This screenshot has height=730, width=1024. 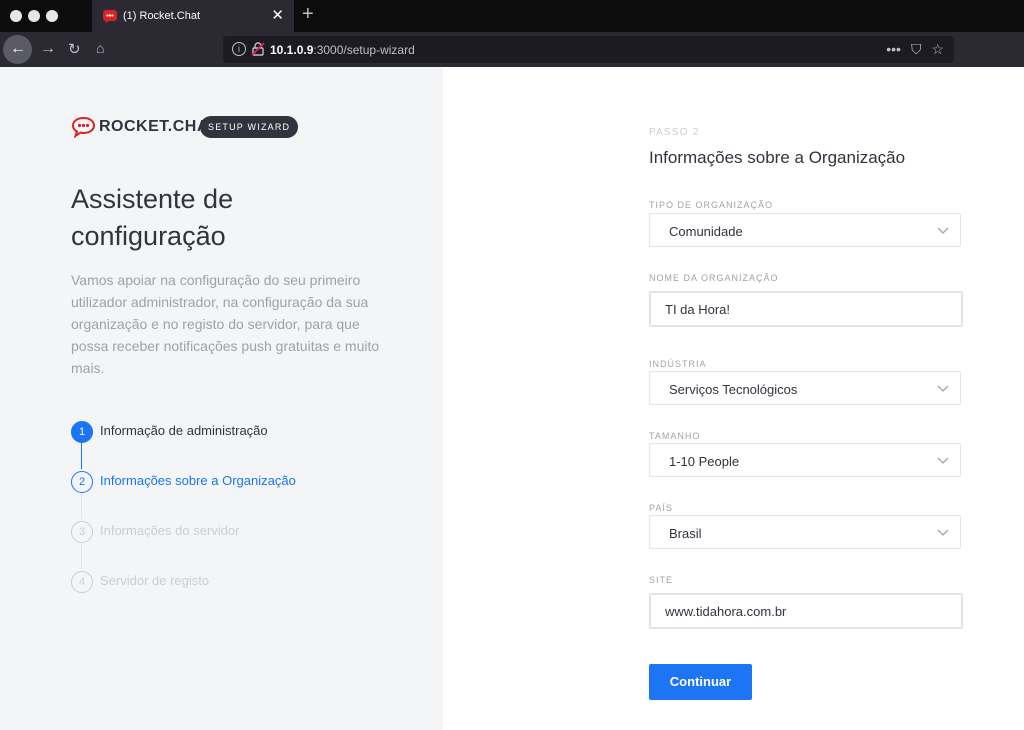 What do you see at coordinates (249, 127) in the screenshot?
I see `setup-wizard-badge: SETUP WIZARD` at bounding box center [249, 127].